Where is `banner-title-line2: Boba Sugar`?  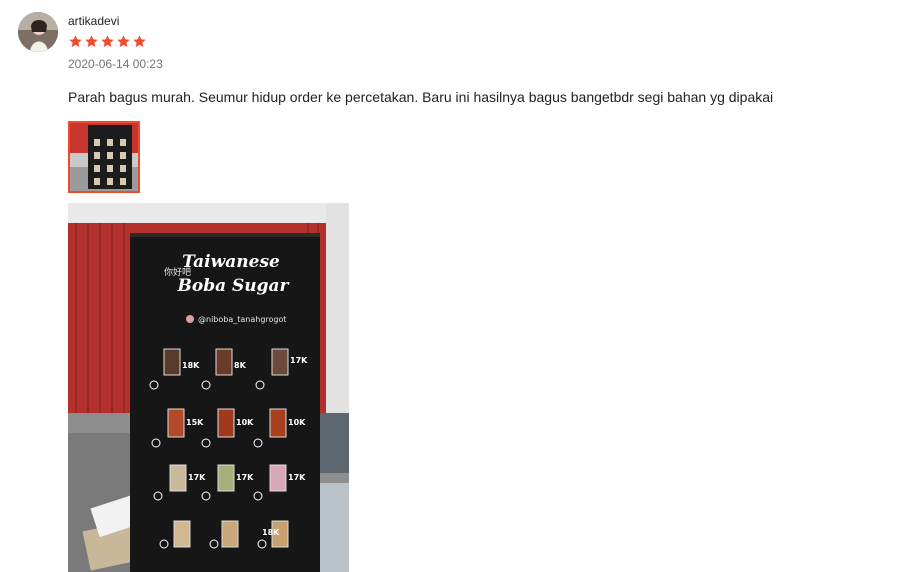 banner-title-line2: Boba Sugar is located at coordinates (232, 286).